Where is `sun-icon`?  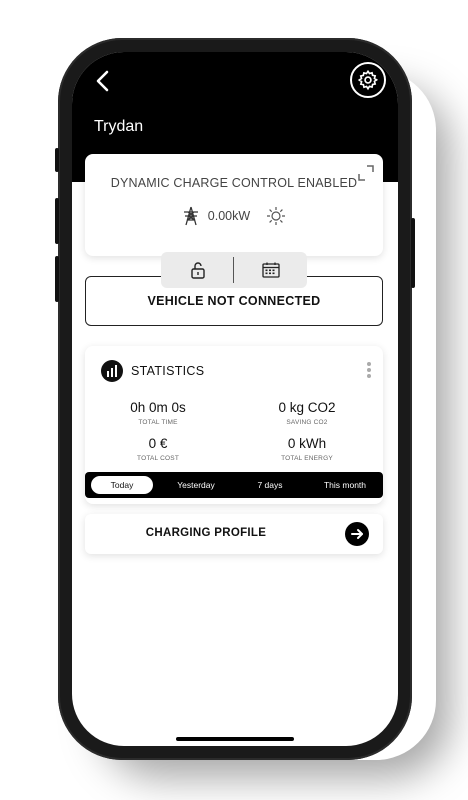 sun-icon is located at coordinates (276, 216).